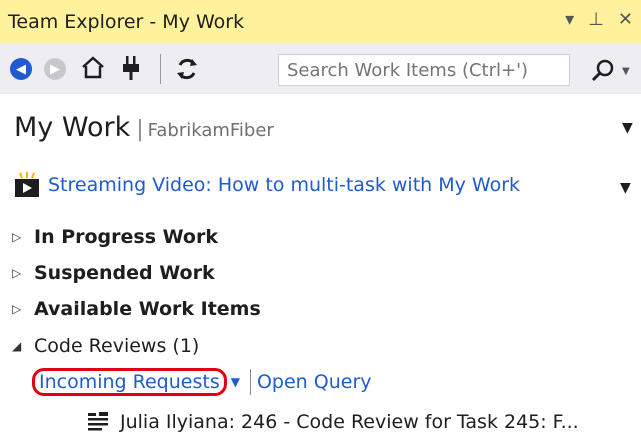 The height and width of the screenshot is (446, 641). I want to click on window-controls: ▾ ⊥ ✕, so click(599, 19).